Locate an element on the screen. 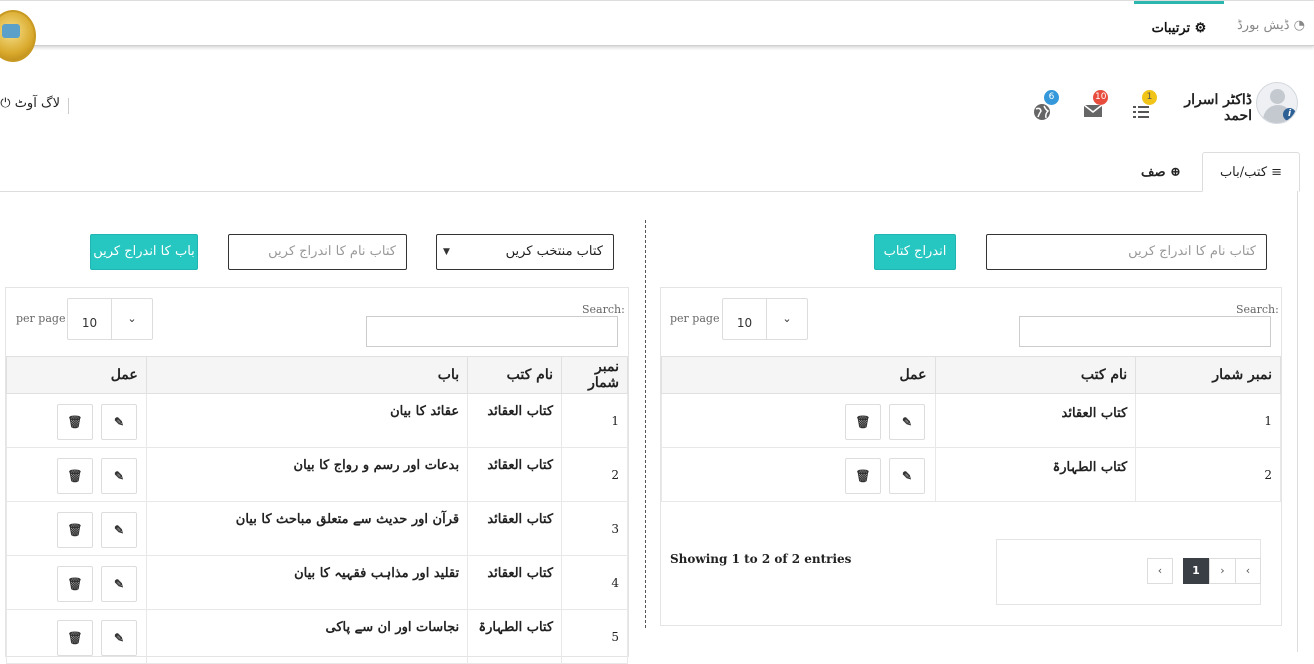 This screenshot has width=1314, height=664. globe-icon is located at coordinates (1042, 112).